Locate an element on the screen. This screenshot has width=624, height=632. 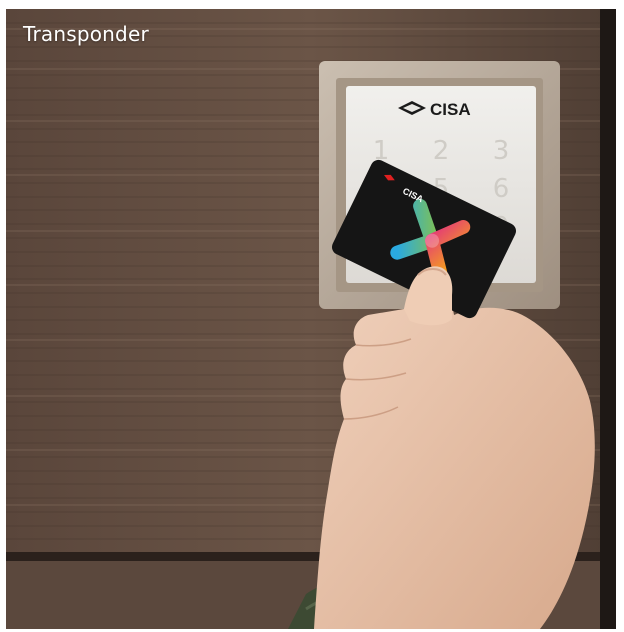
reader-brand: CISA is located at coordinates (450, 109).